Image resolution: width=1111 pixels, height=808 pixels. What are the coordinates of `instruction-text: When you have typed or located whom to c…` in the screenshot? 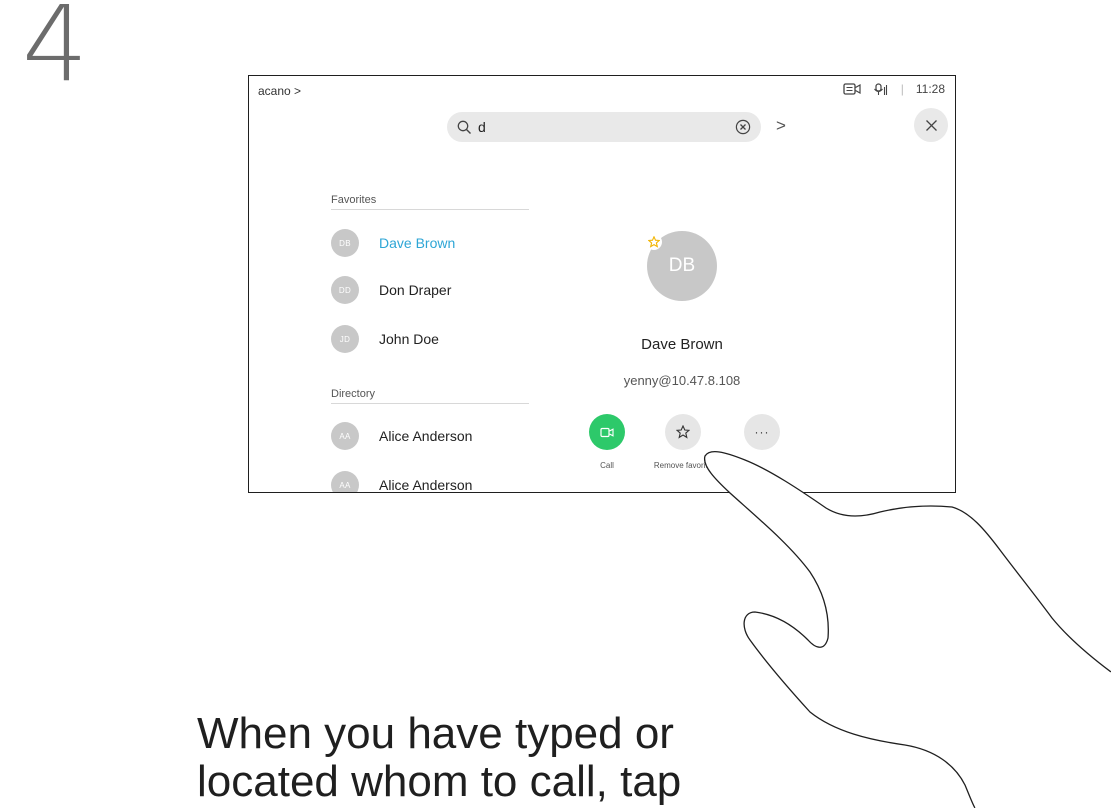 It's located at (439, 758).